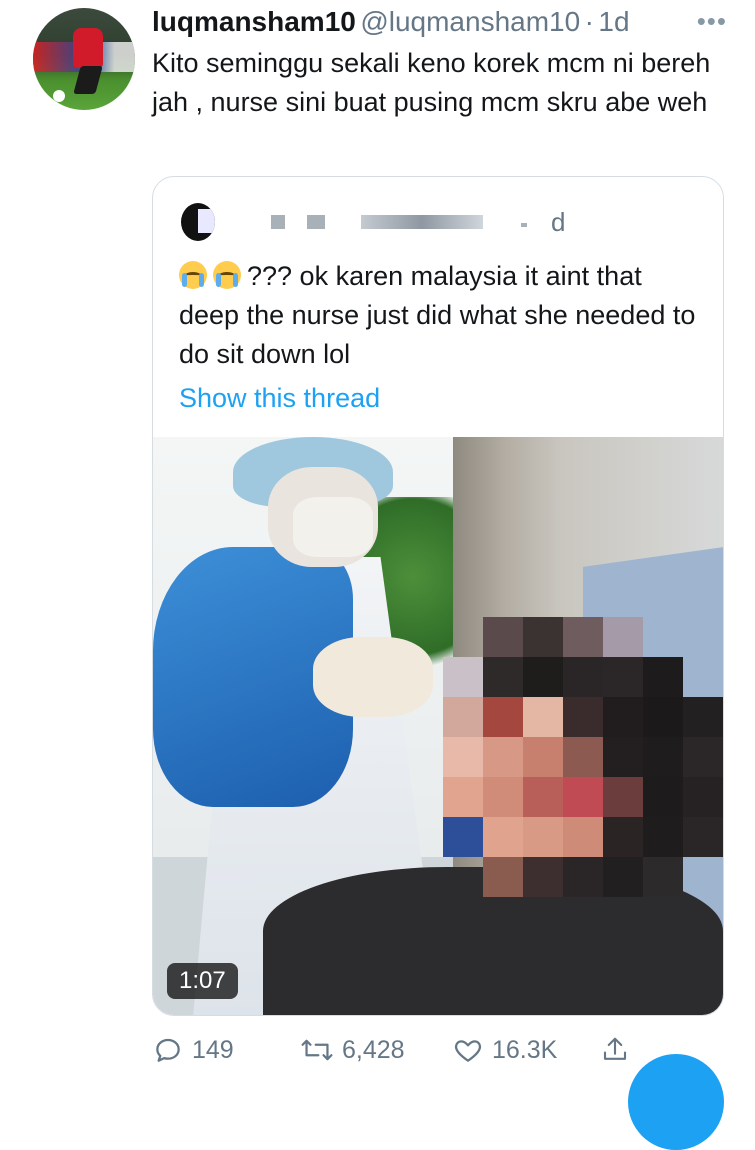  Describe the element at coordinates (333, 527) in the screenshot. I see `nurse-mask` at that location.